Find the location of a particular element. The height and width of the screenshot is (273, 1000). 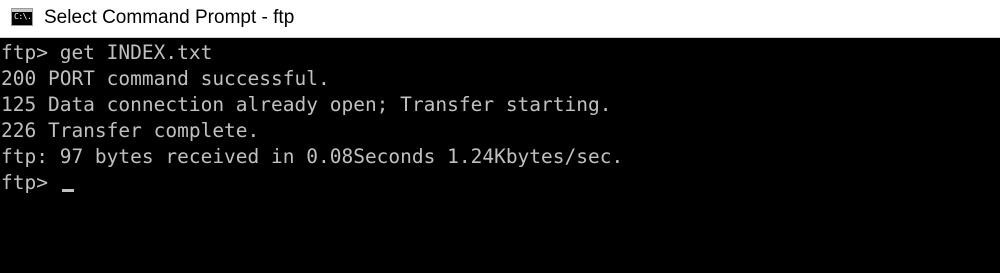

console-line: 200 PORT command successful. is located at coordinates (165, 78).